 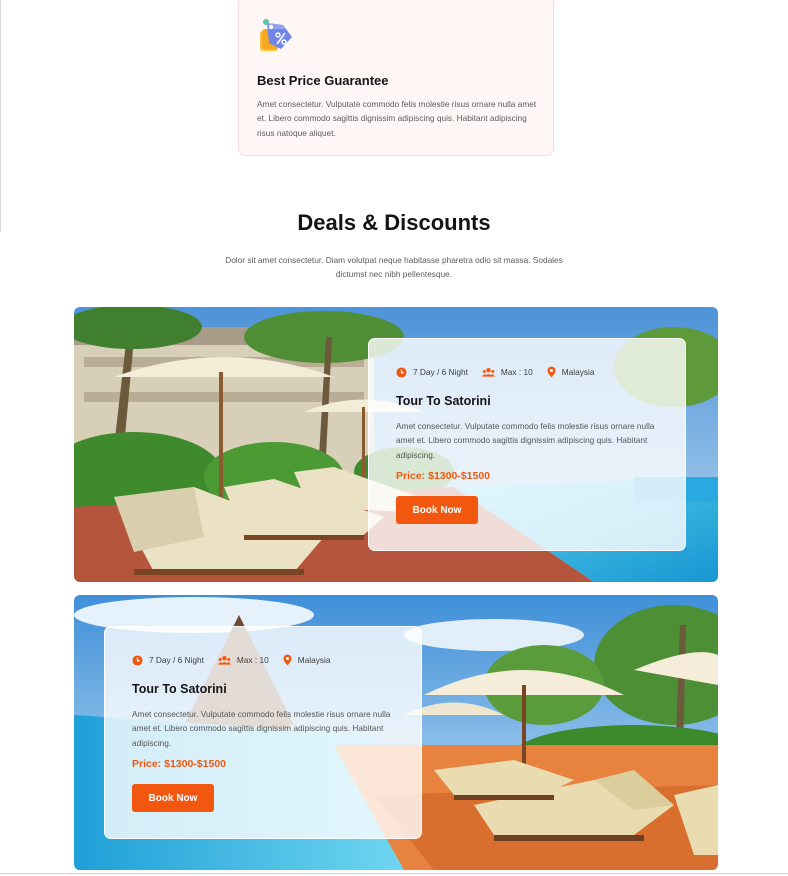 What do you see at coordinates (276, 35) in the screenshot?
I see `percent-tag-icon` at bounding box center [276, 35].